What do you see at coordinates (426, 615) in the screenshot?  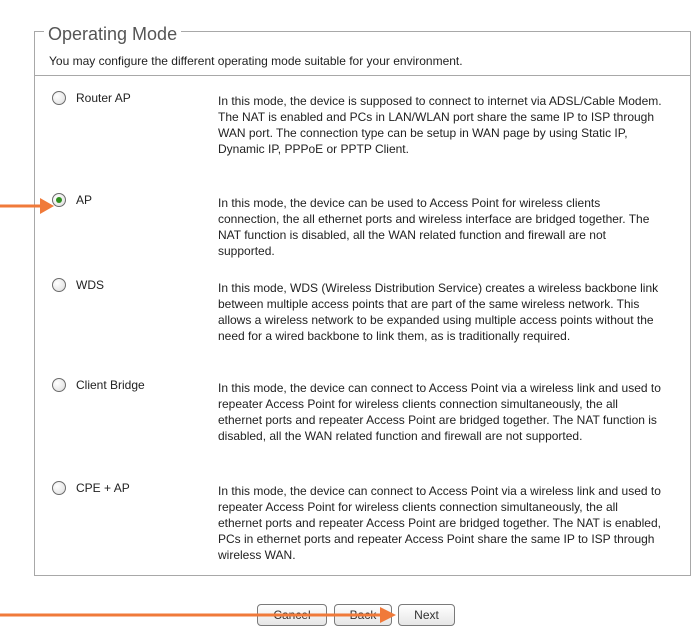 I see `next-button: Next` at bounding box center [426, 615].